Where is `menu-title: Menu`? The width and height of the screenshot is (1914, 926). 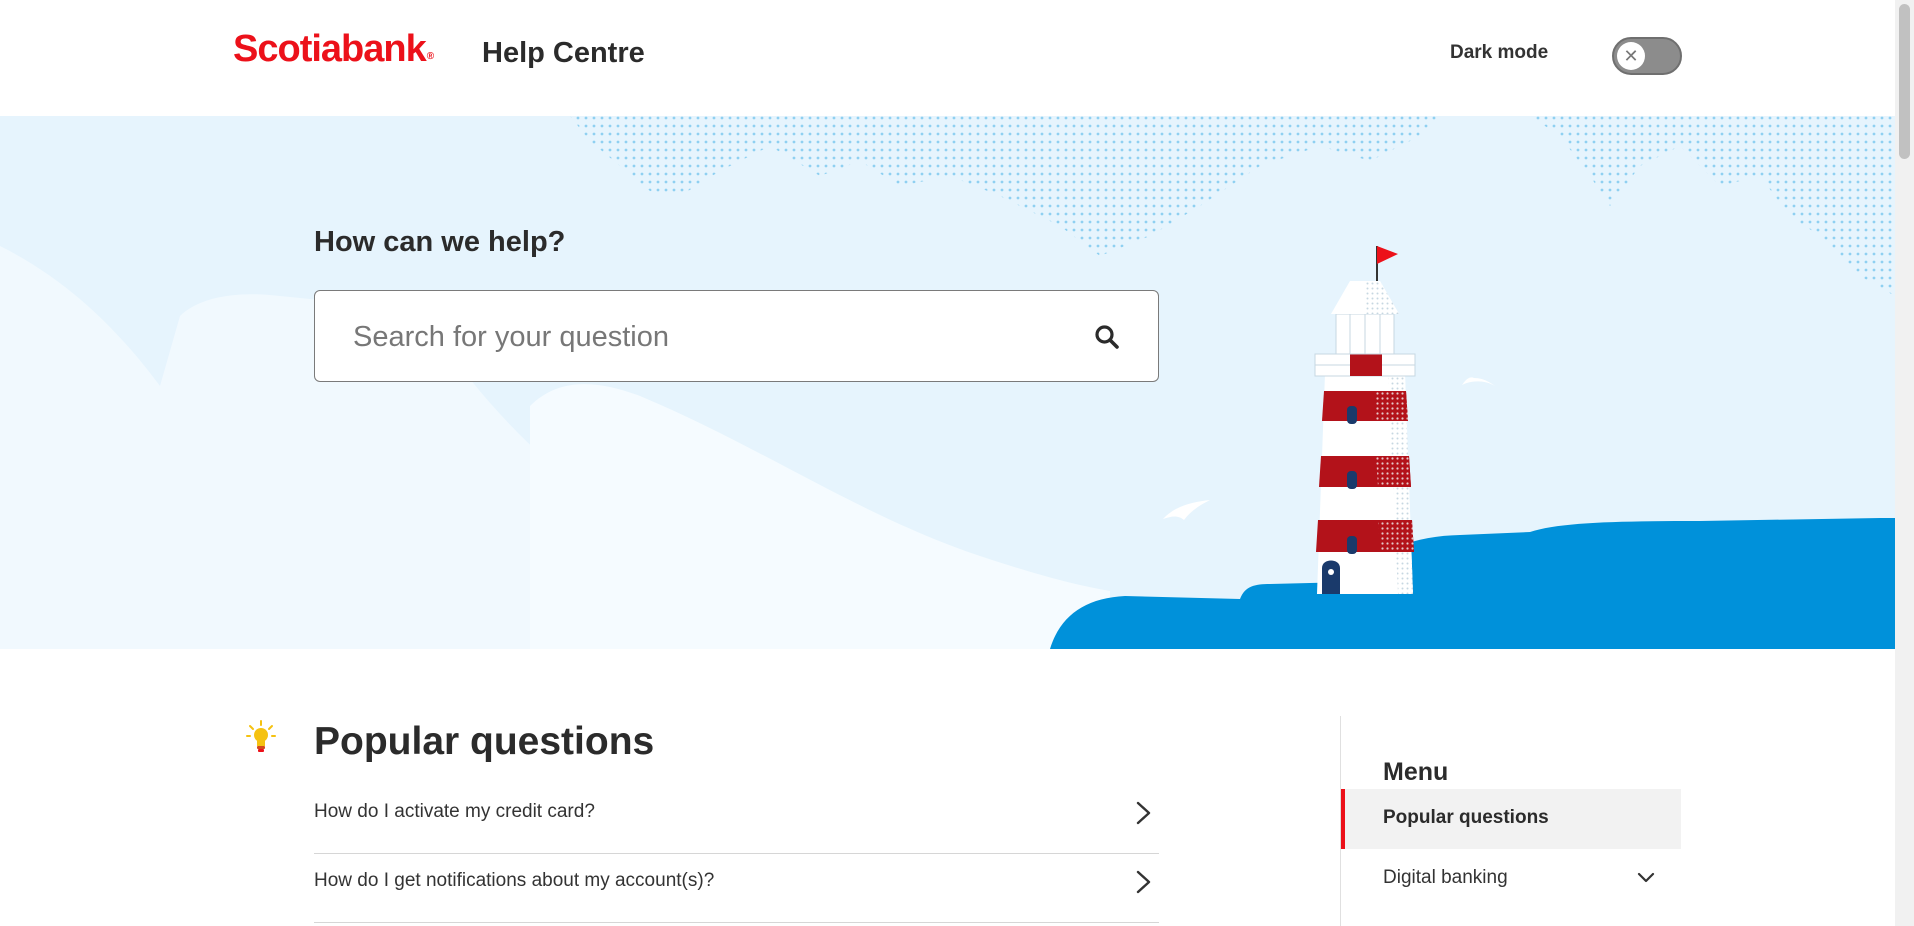 menu-title: Menu is located at coordinates (1416, 772).